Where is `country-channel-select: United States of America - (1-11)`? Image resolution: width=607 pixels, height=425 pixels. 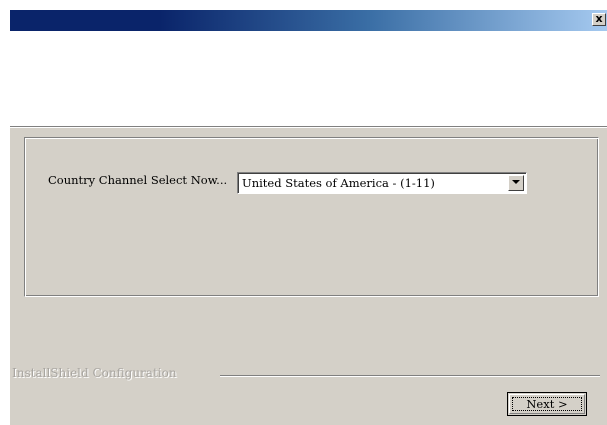
country-channel-select: United States of America - (1-11) is located at coordinates (382, 183).